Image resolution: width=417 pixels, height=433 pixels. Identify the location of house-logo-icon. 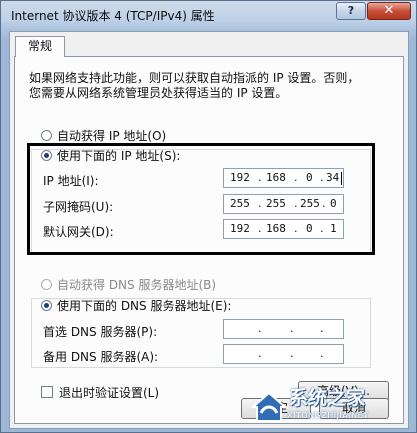
(269, 406).